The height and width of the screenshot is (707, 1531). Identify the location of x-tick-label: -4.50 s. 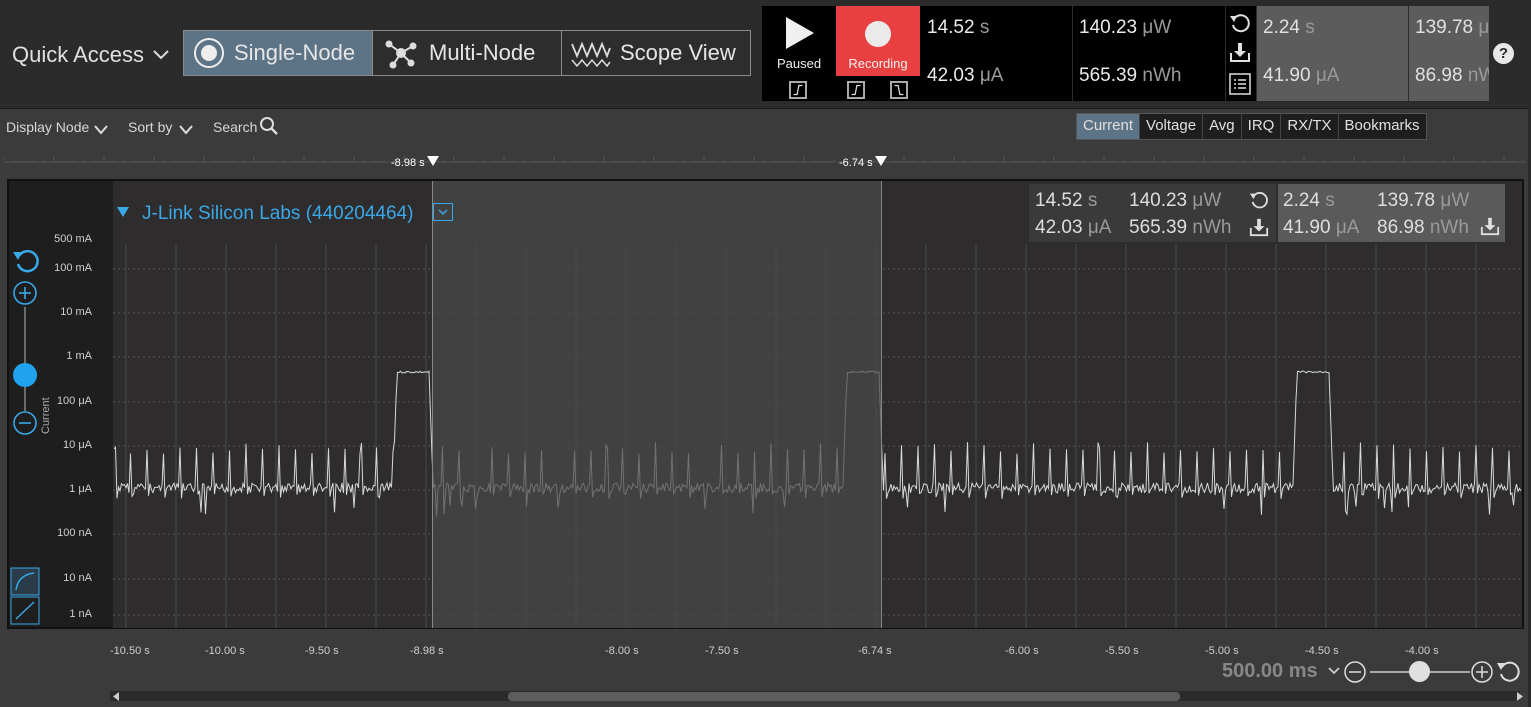
(1322, 651).